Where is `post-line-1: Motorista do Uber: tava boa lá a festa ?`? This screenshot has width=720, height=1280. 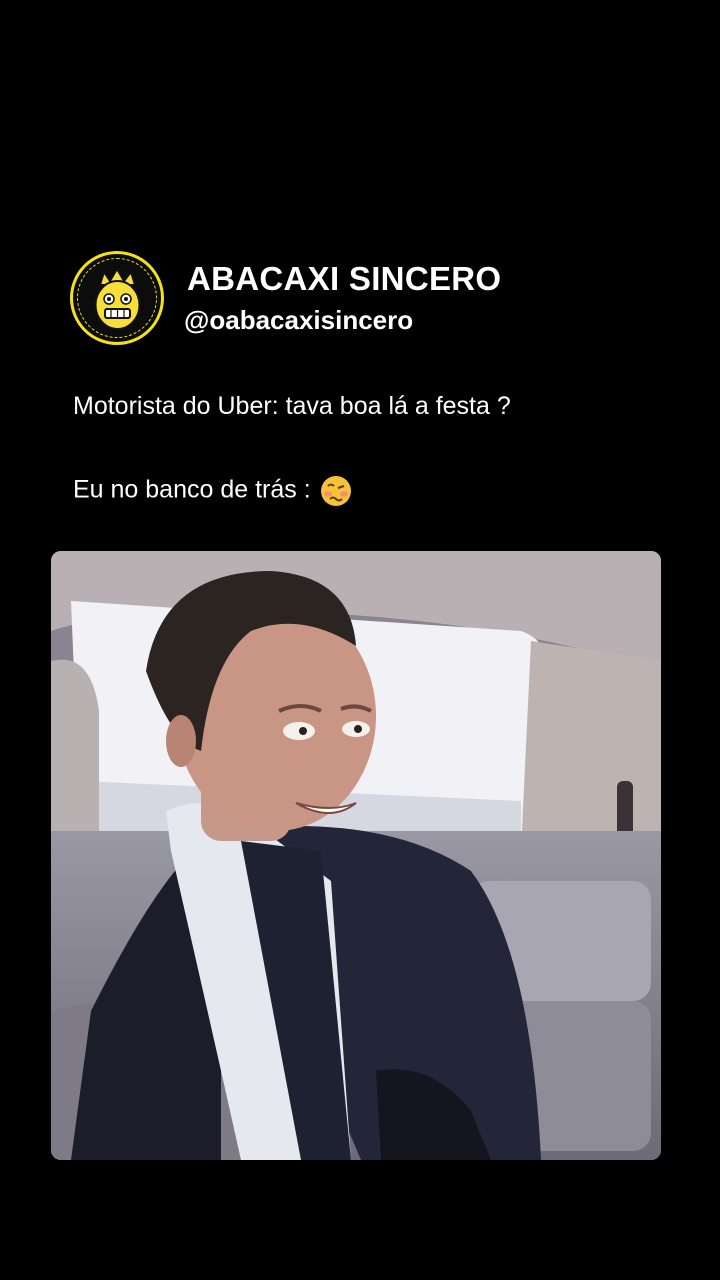 post-line-1: Motorista do Uber: tava boa lá a festa ? is located at coordinates (292, 406).